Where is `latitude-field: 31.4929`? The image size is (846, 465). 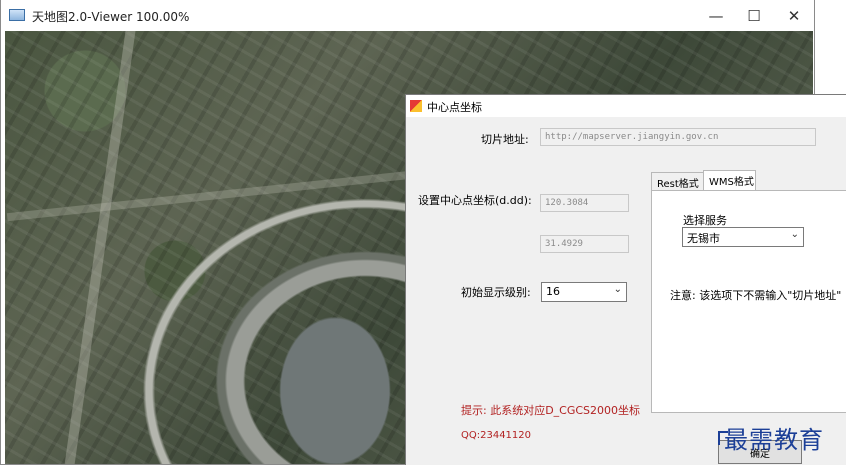
latitude-field: 31.4929 is located at coordinates (584, 244).